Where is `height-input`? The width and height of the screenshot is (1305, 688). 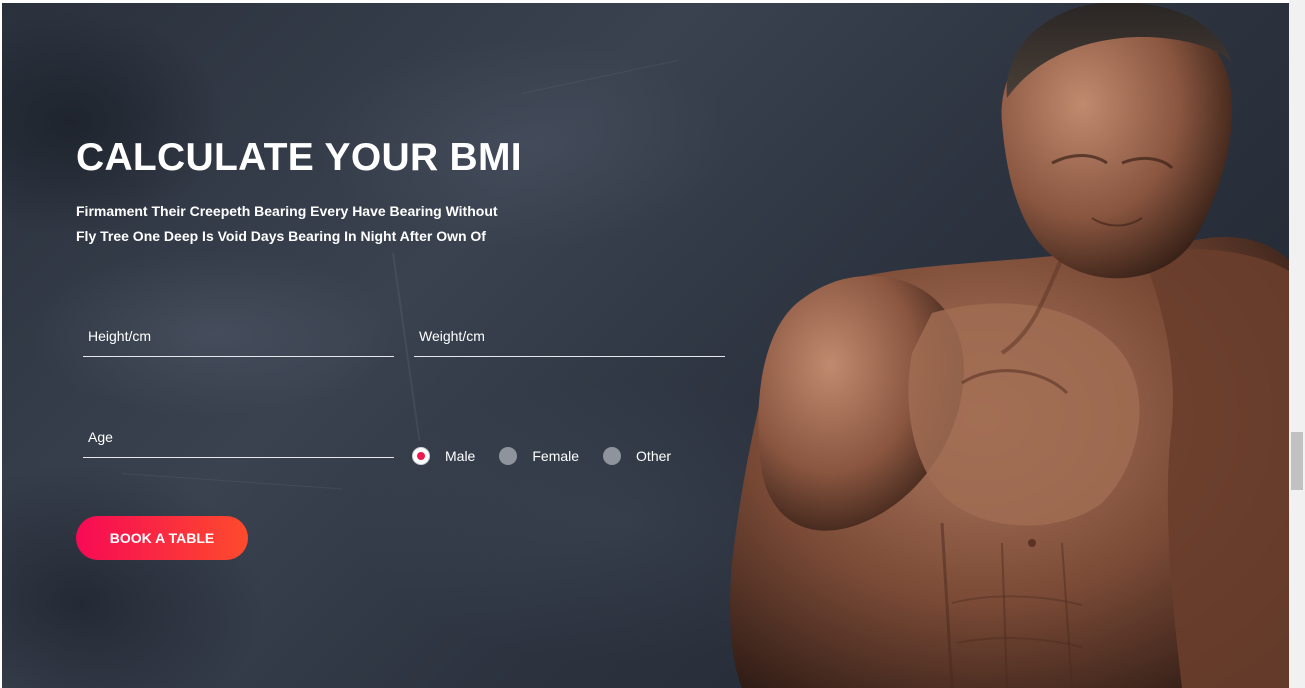 height-input is located at coordinates (233, 336).